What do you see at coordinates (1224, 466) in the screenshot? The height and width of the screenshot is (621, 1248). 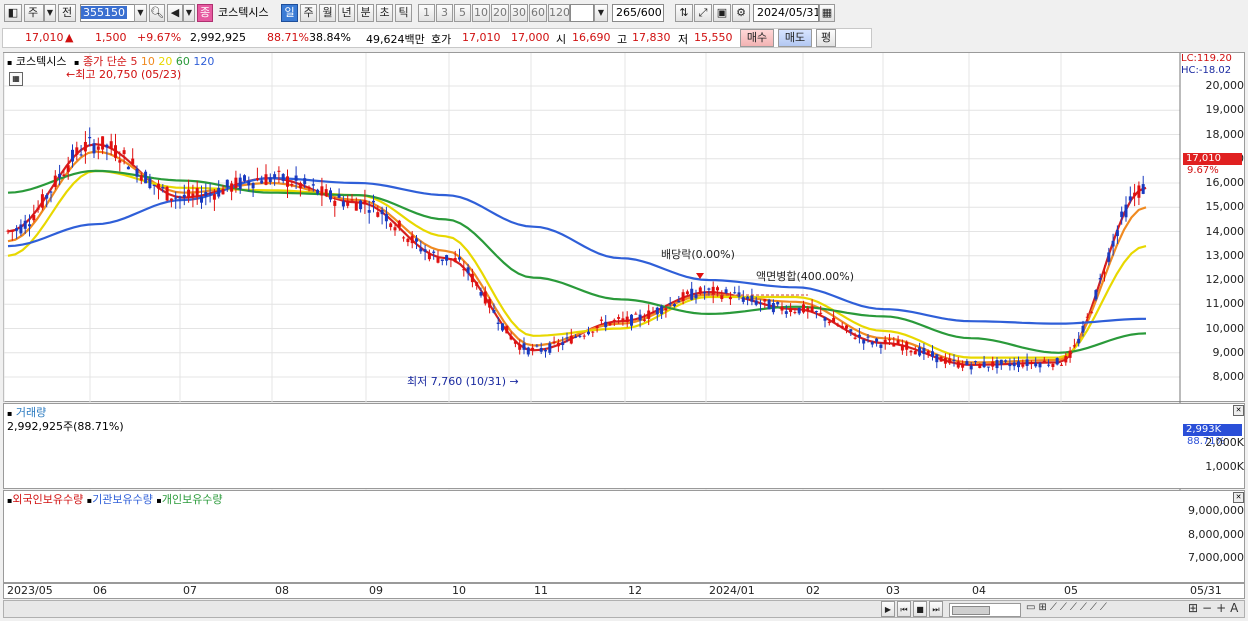 I see `volume-y-label: 1,000K` at bounding box center [1224, 466].